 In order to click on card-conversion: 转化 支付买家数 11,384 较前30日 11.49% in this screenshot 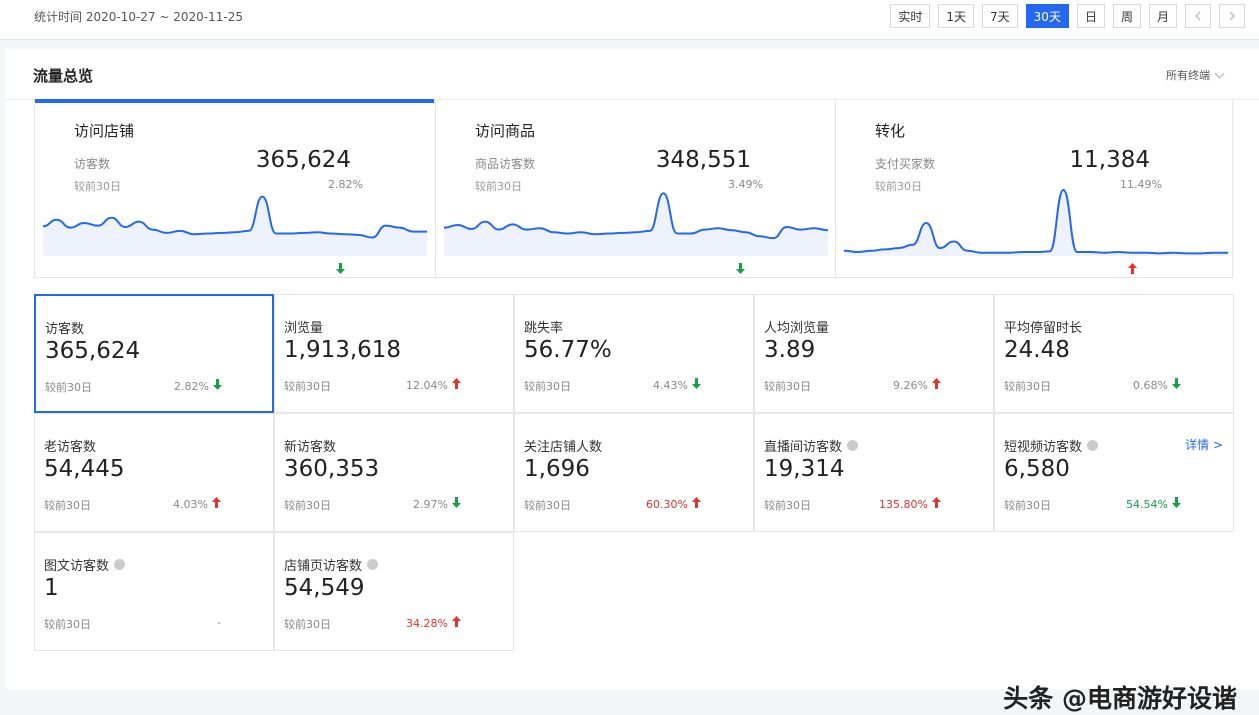, I will do `click(1034, 188)`.